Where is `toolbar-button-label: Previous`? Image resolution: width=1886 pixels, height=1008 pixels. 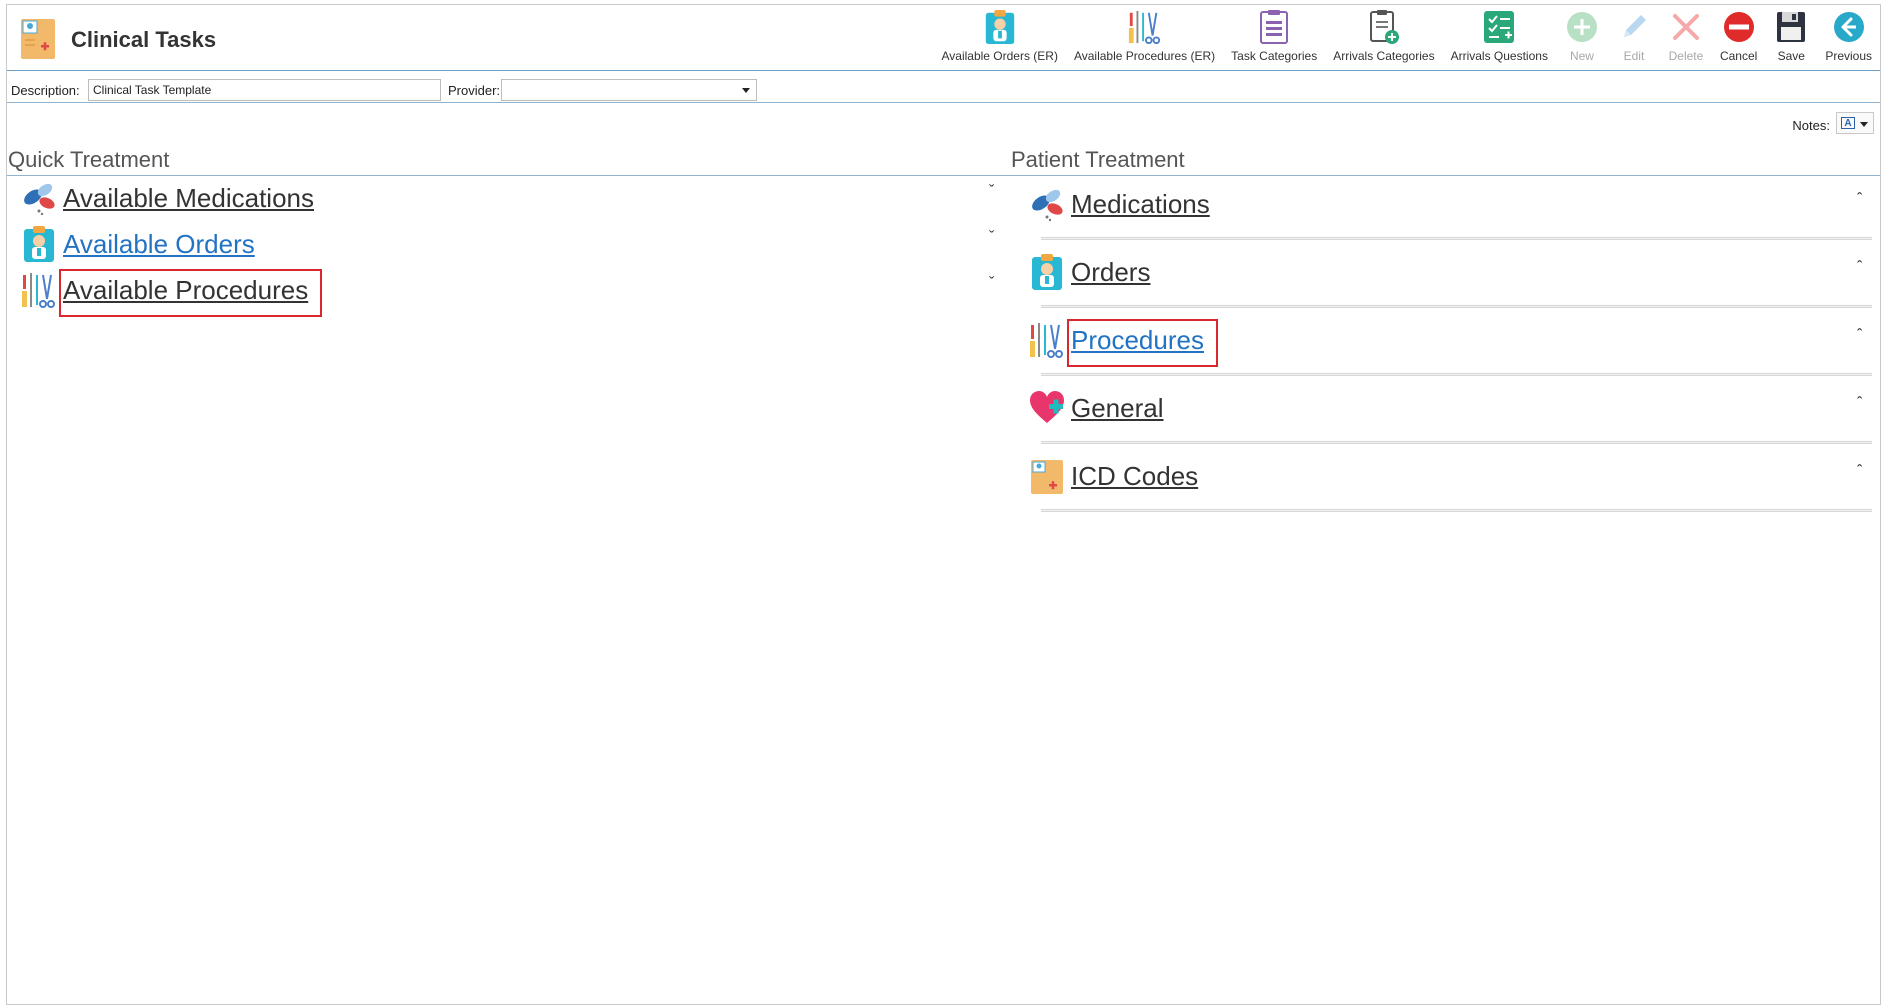
toolbar-button-label: Previous is located at coordinates (1848, 56).